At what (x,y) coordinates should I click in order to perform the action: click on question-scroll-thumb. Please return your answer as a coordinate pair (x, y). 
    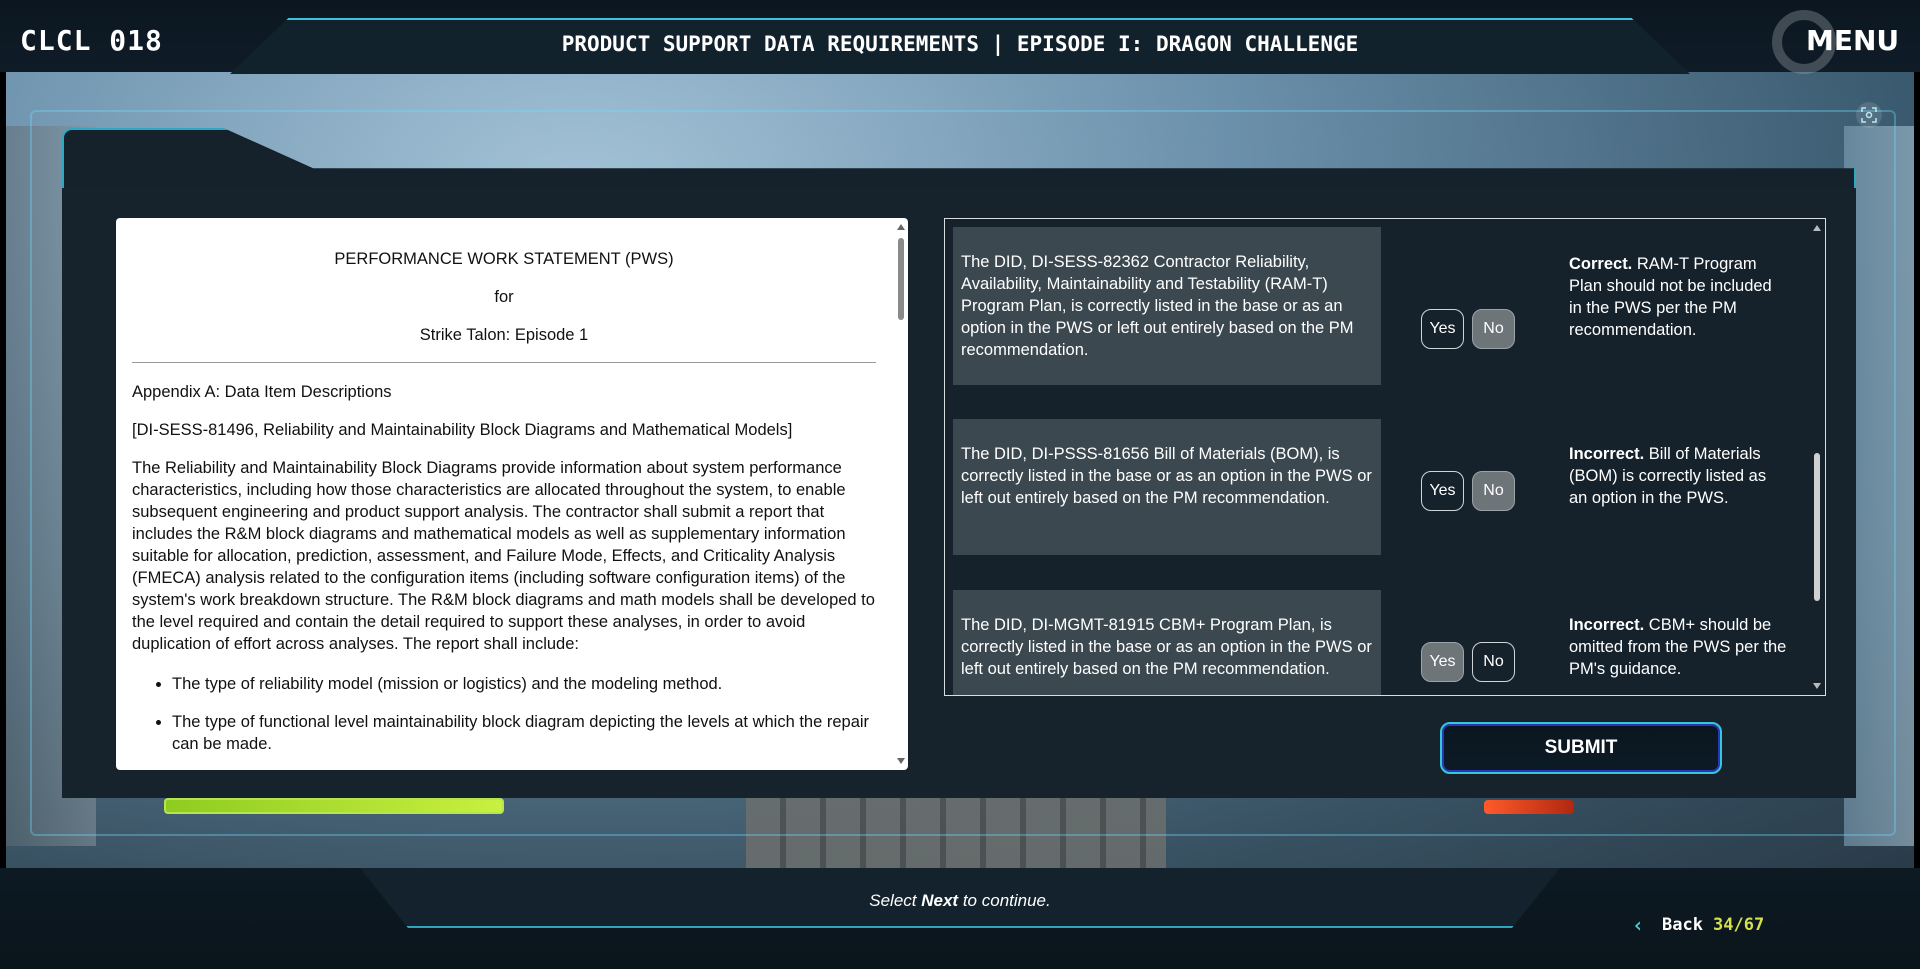
    Looking at the image, I should click on (1817, 527).